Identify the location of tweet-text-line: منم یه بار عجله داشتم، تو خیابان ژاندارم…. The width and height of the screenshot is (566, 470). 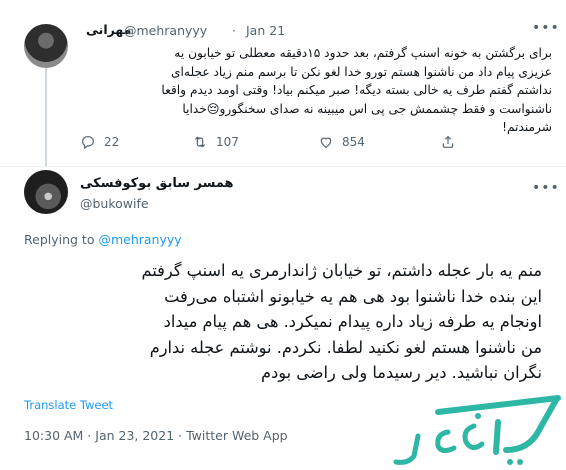
(342, 270).